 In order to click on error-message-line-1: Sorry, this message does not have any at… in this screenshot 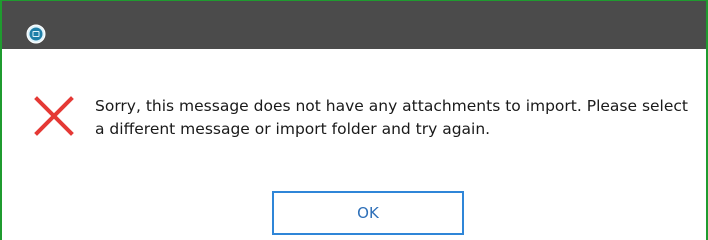, I will do `click(392, 106)`.